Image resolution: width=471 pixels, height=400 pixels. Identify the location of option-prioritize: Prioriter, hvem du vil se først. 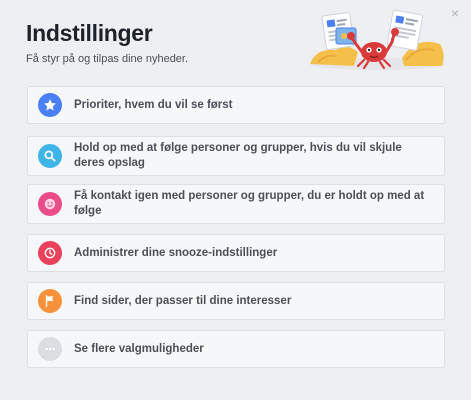
(236, 105).